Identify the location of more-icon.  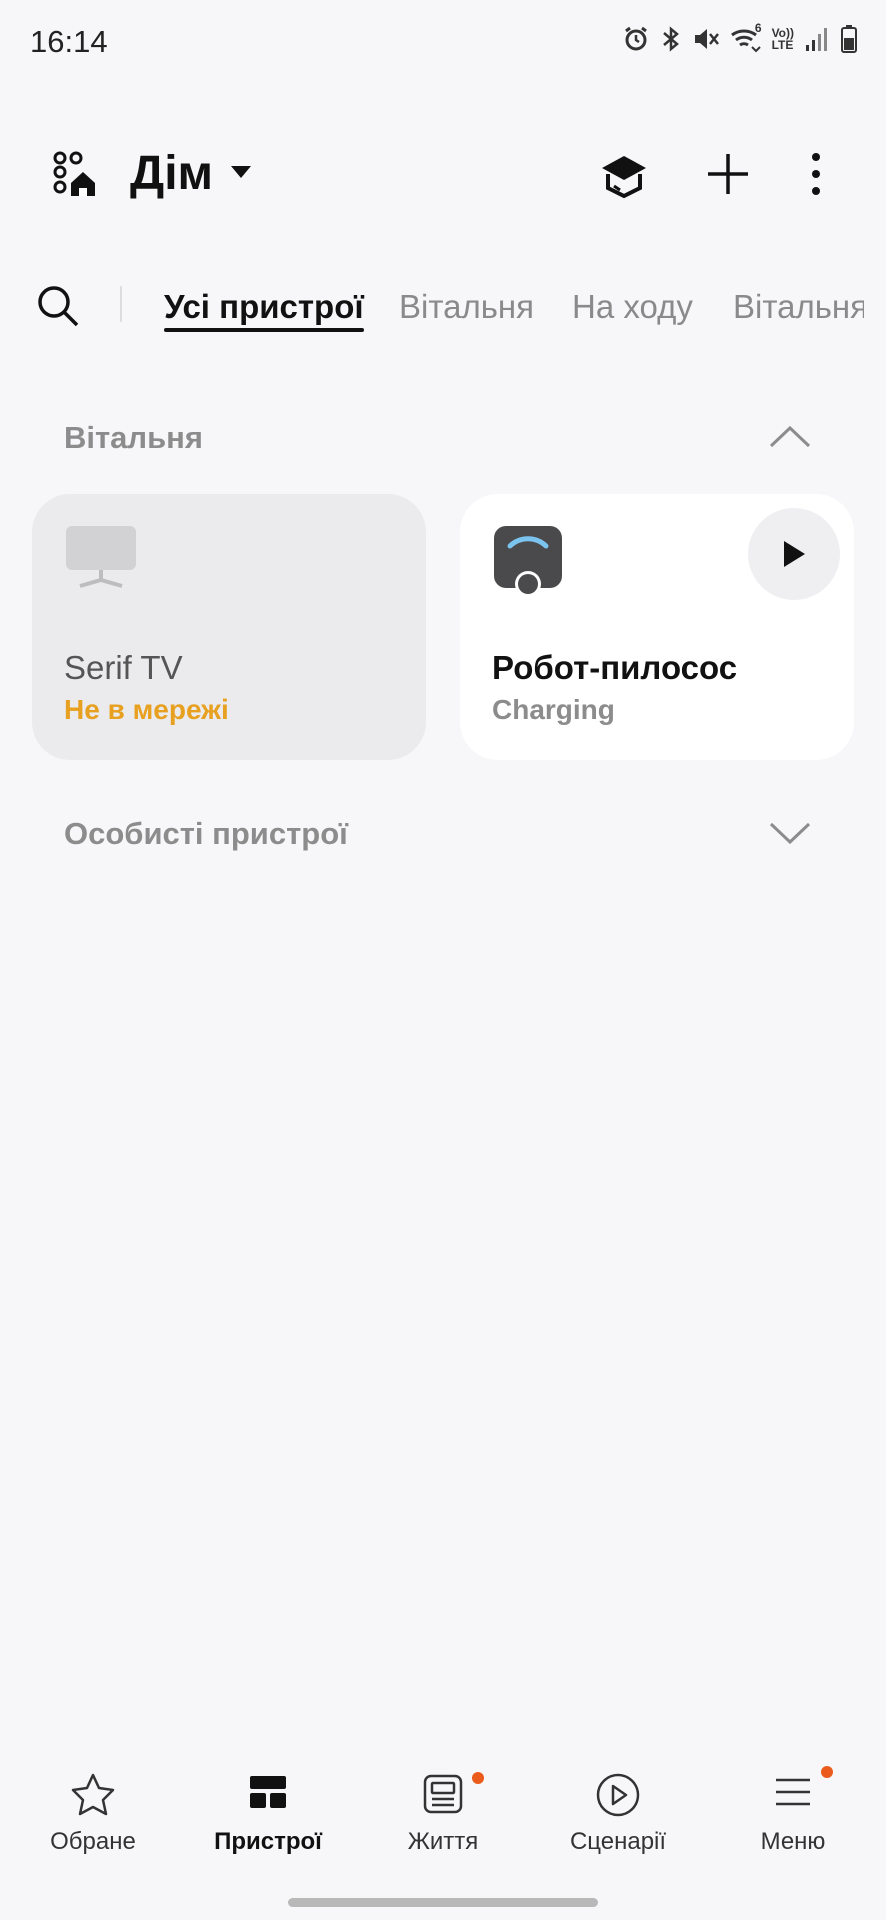
(816, 174).